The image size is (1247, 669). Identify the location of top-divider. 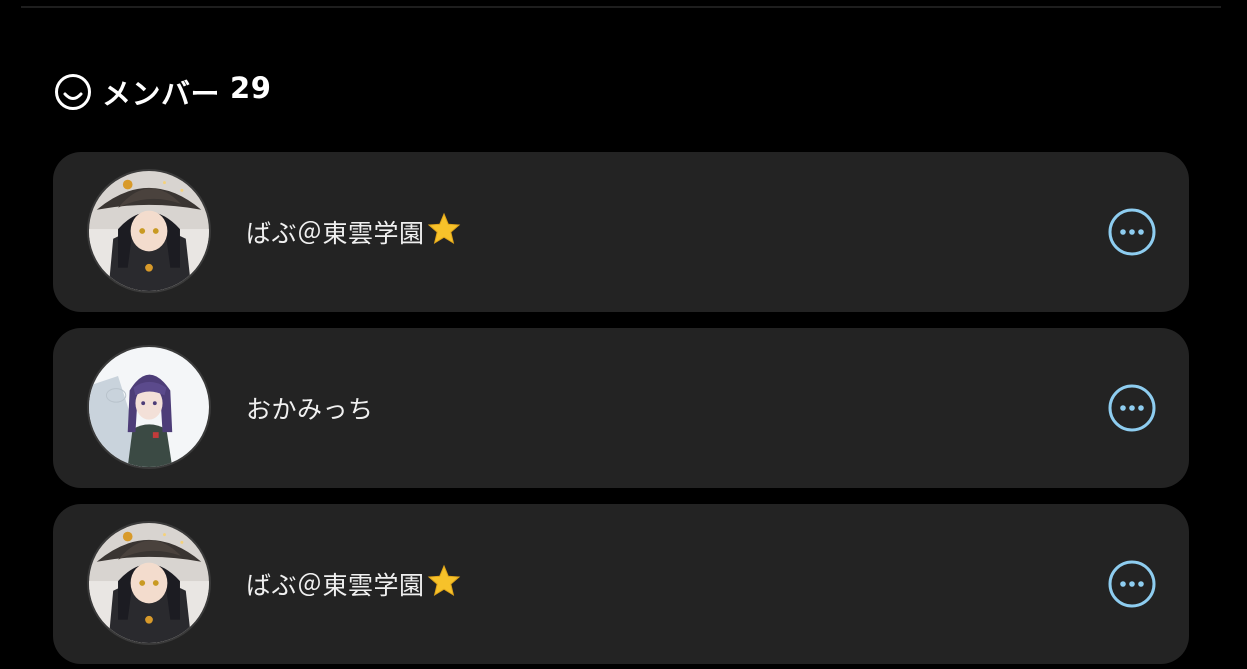
(621, 7).